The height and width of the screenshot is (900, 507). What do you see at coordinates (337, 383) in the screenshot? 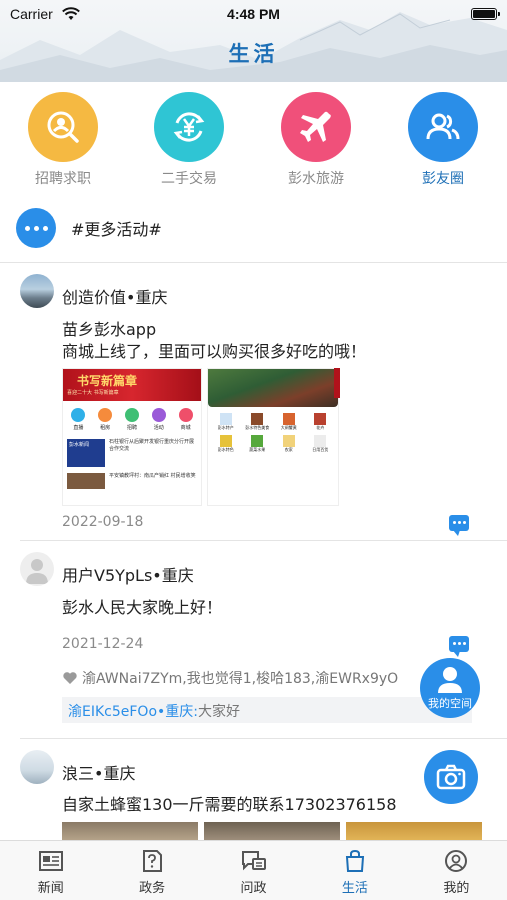
I see `post-image-edge` at bounding box center [337, 383].